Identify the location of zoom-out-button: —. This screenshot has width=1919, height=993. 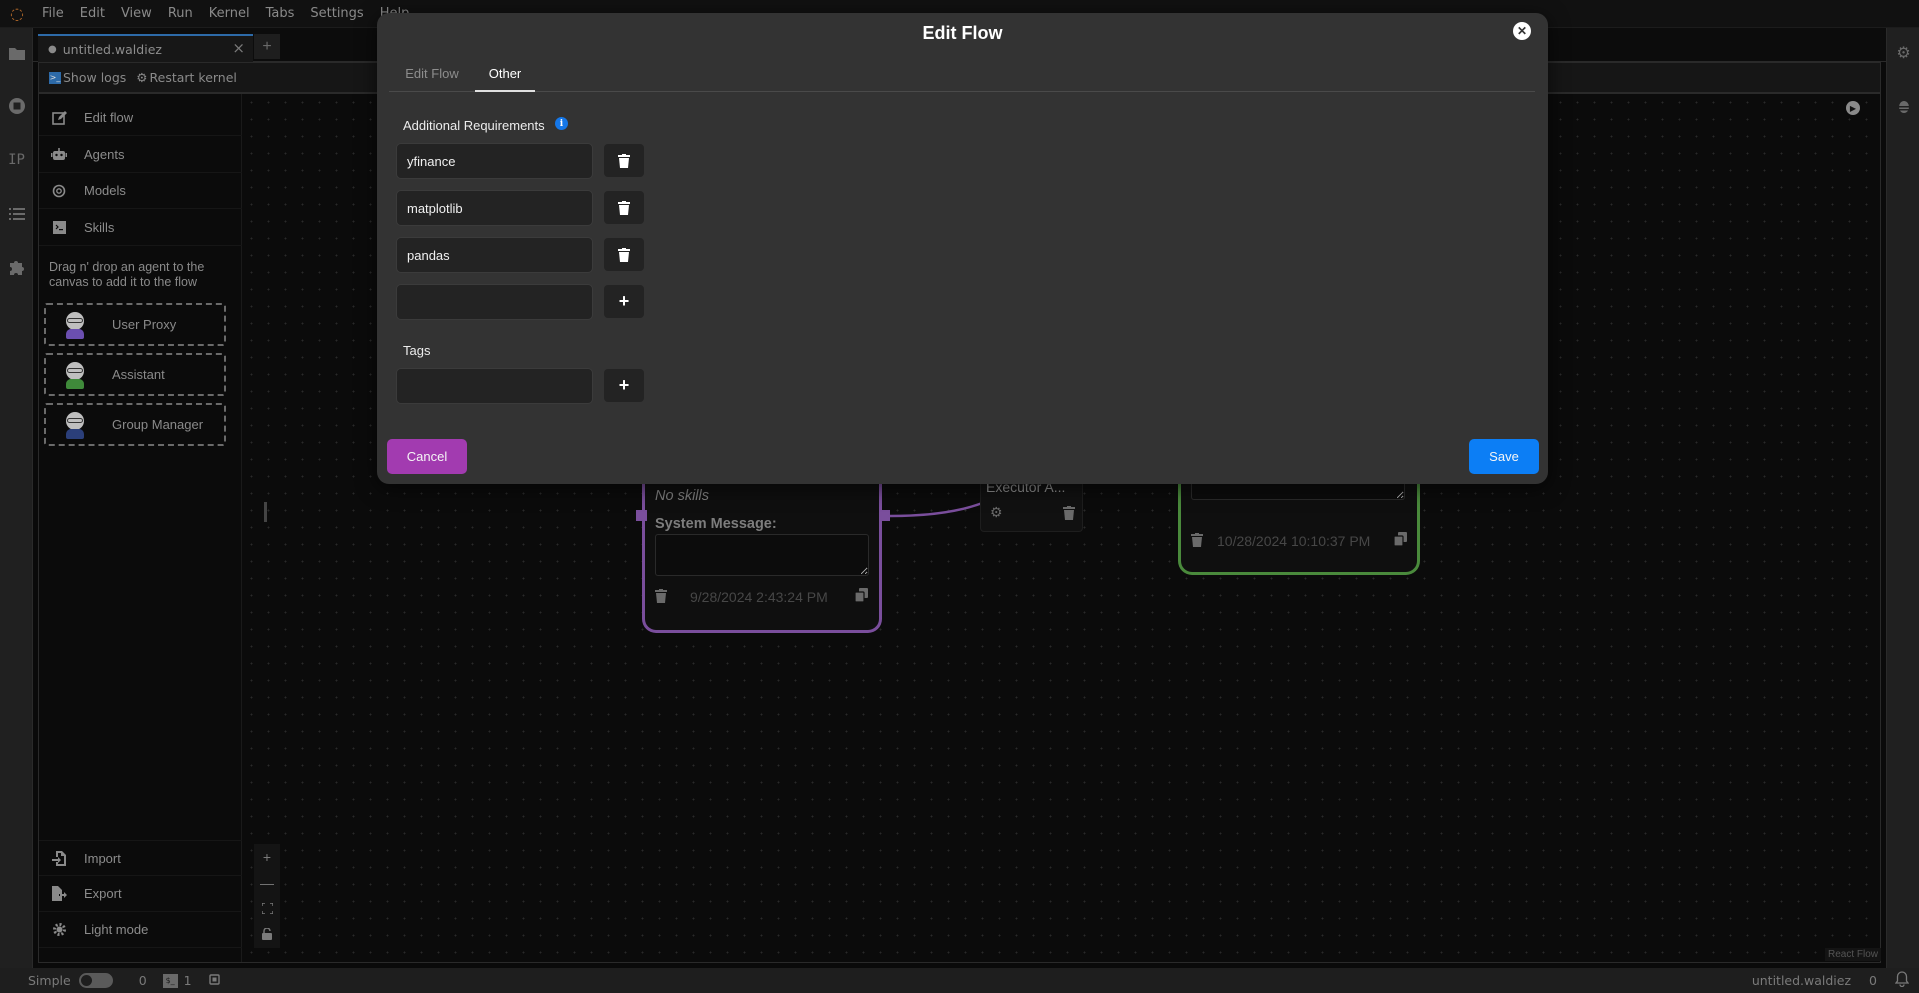
(267, 883).